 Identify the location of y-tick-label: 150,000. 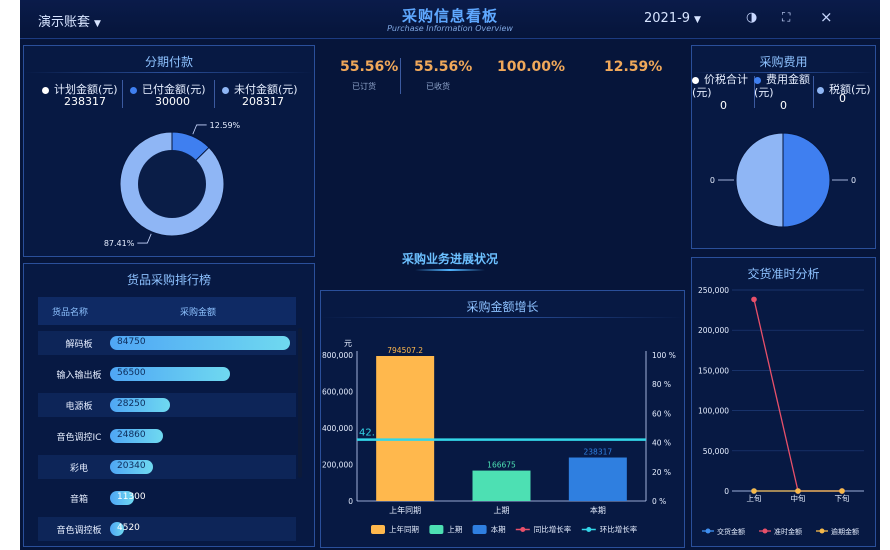
(713, 370).